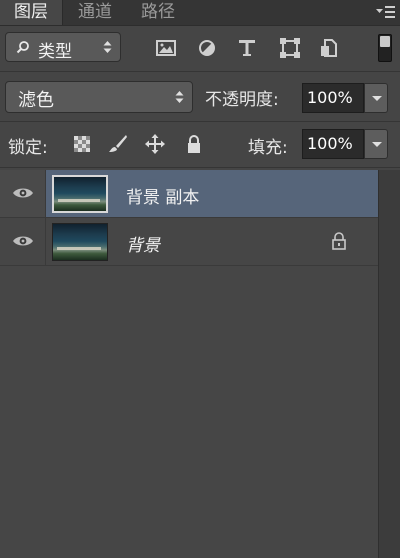 The image size is (400, 558). I want to click on opacity-label: 不透明度:, so click(242, 100).